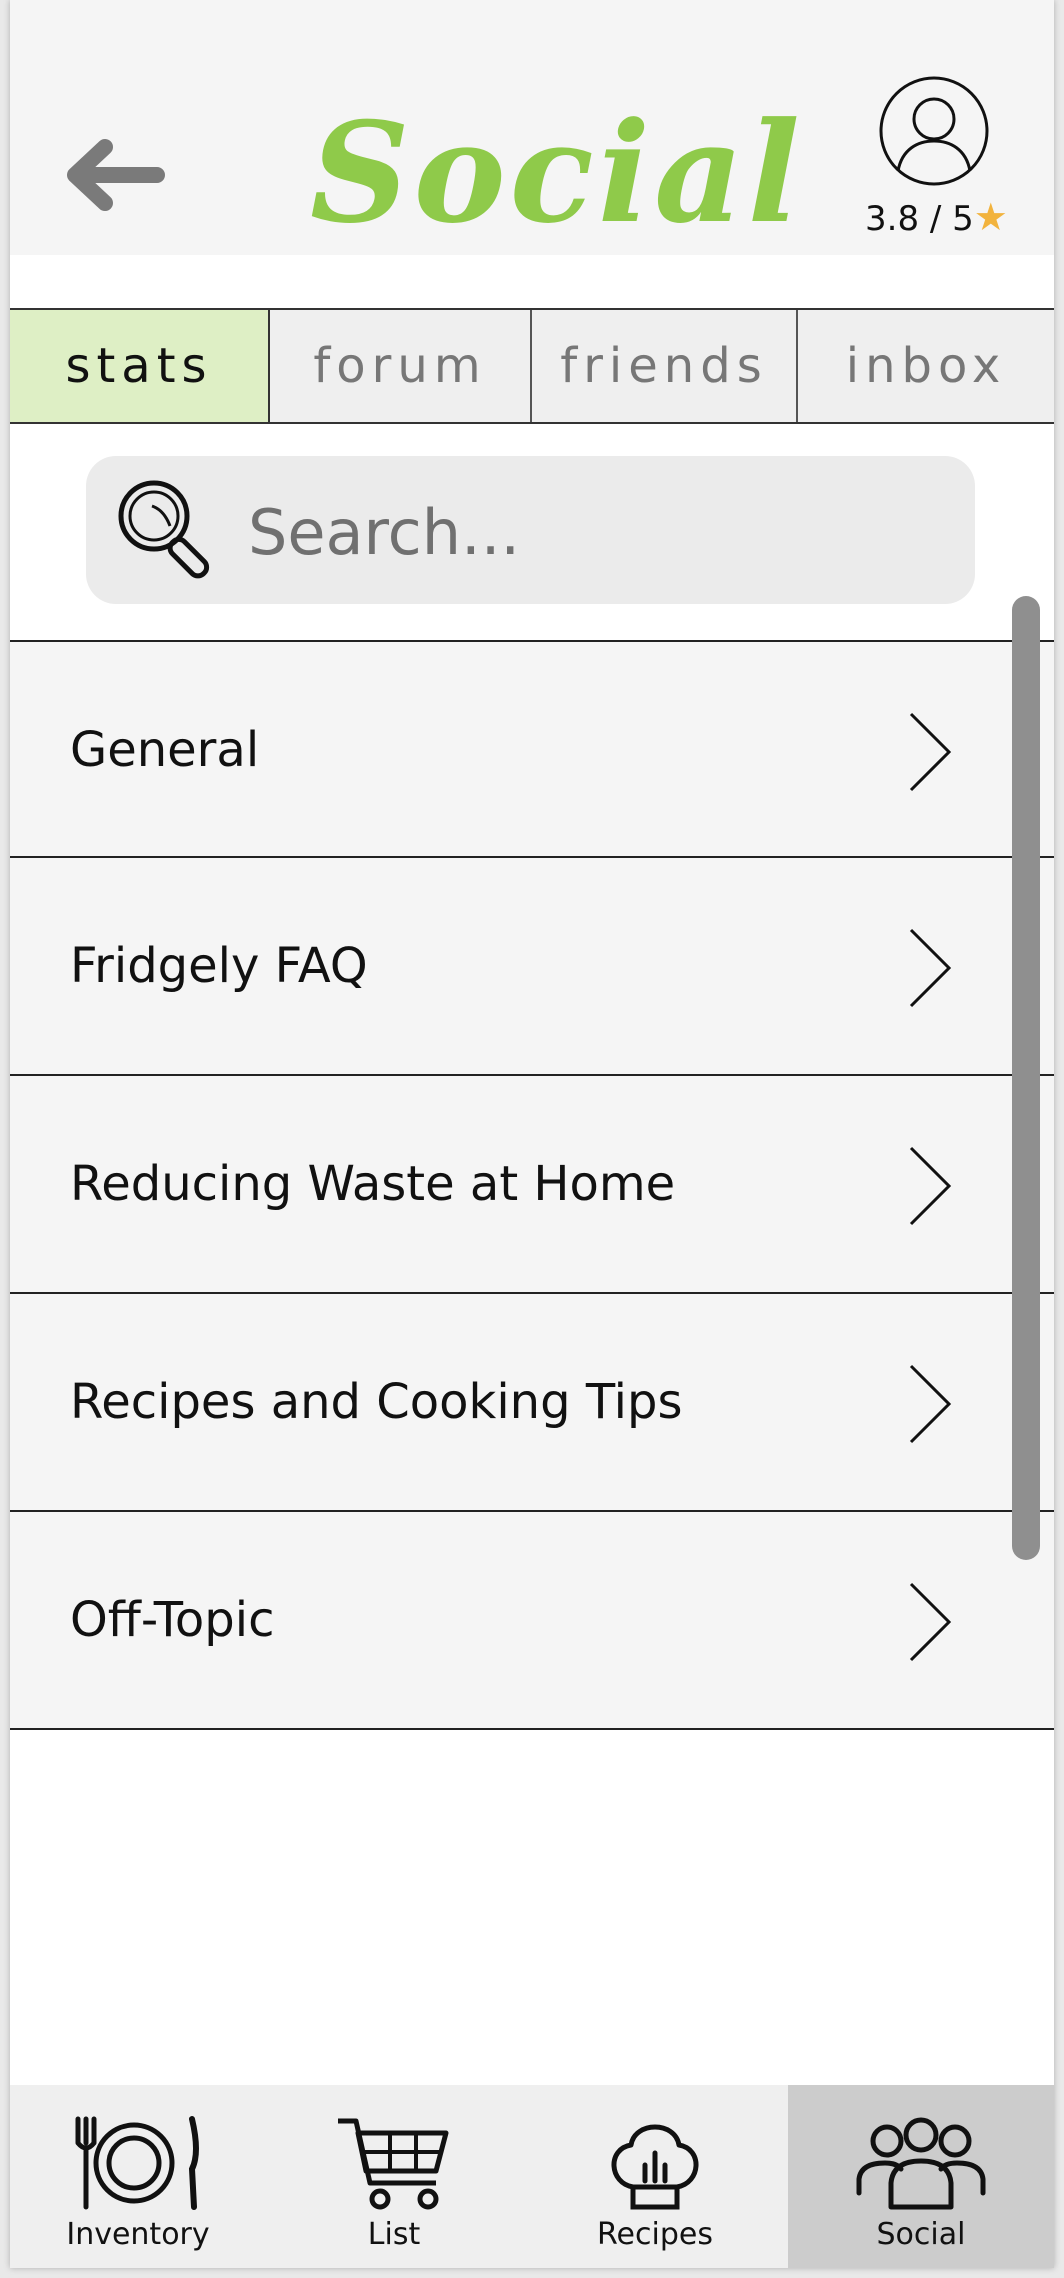  What do you see at coordinates (934, 131) in the screenshot?
I see `avatar-icon` at bounding box center [934, 131].